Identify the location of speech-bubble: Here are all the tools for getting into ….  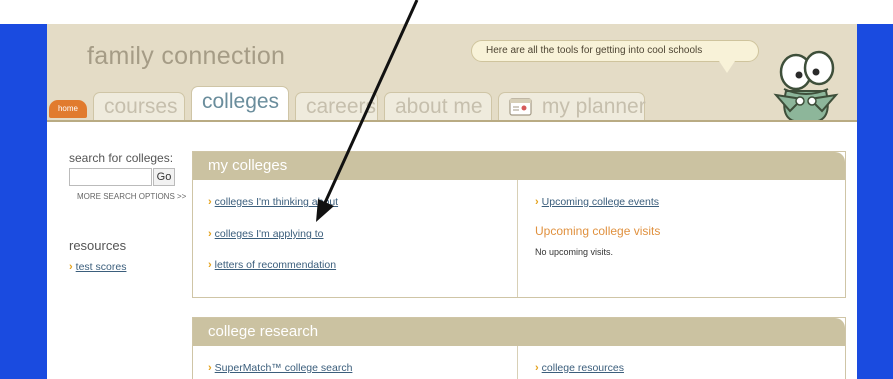
(615, 51).